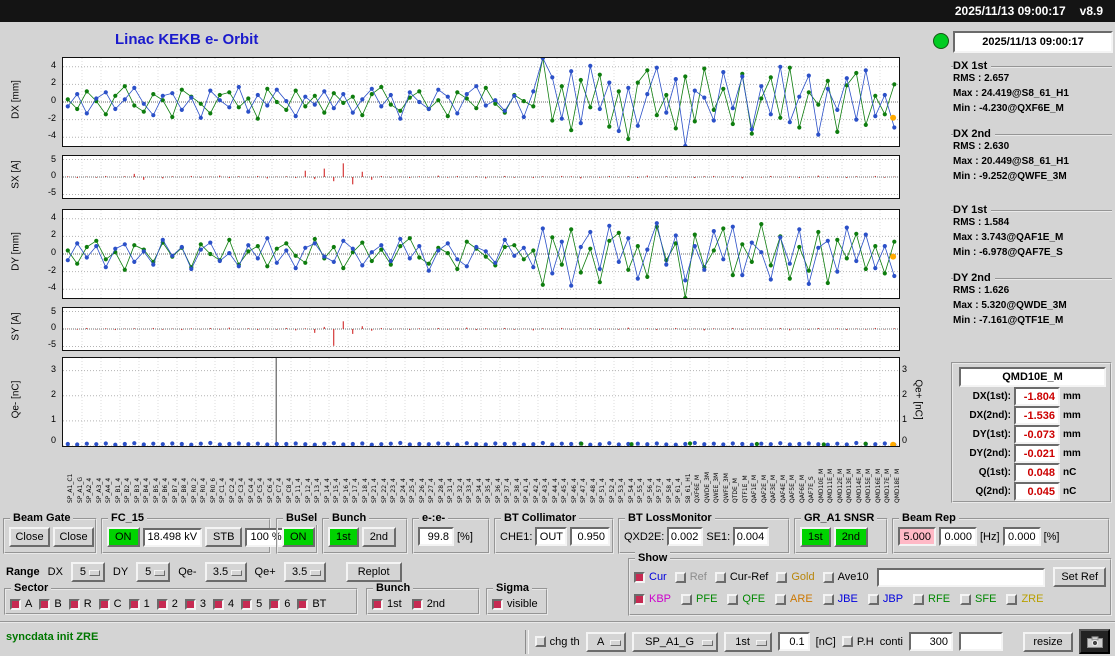  Describe the element at coordinates (540, 518) in the screenshot. I see `bt-collimator-title: BT Collimator` at that location.